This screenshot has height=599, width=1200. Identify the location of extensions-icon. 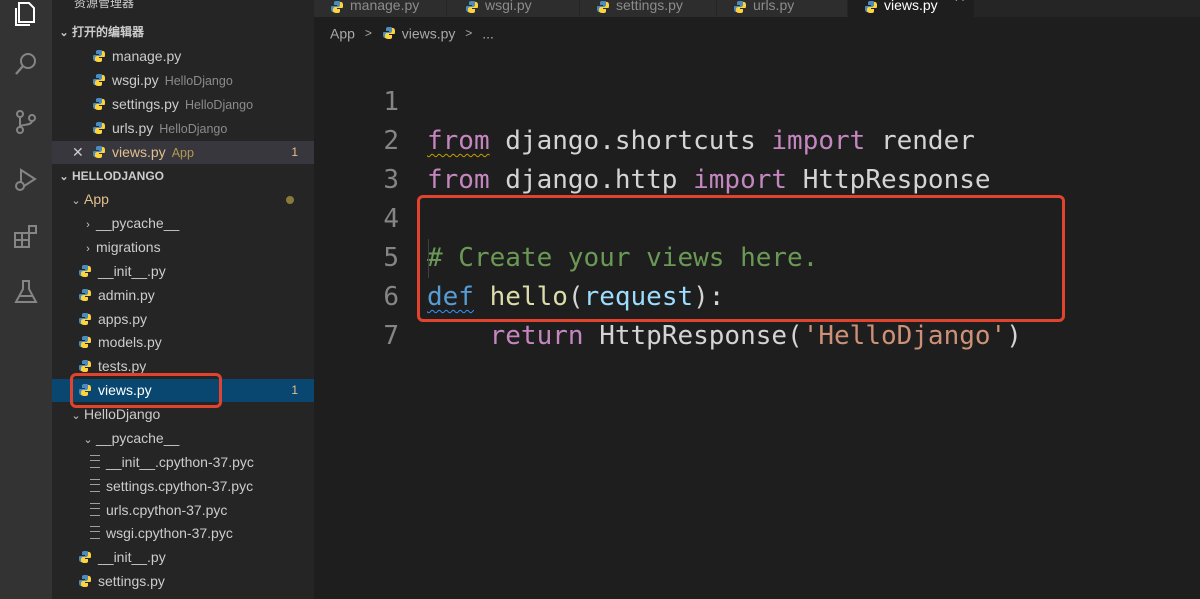
(26, 236).